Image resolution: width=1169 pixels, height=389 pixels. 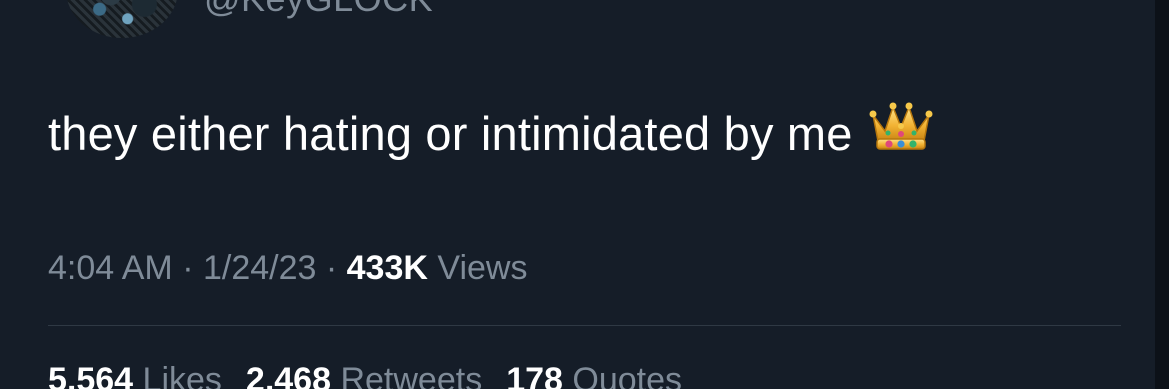 What do you see at coordinates (450, 133) in the screenshot?
I see `tweet-text: they either hating or intimidated by me` at bounding box center [450, 133].